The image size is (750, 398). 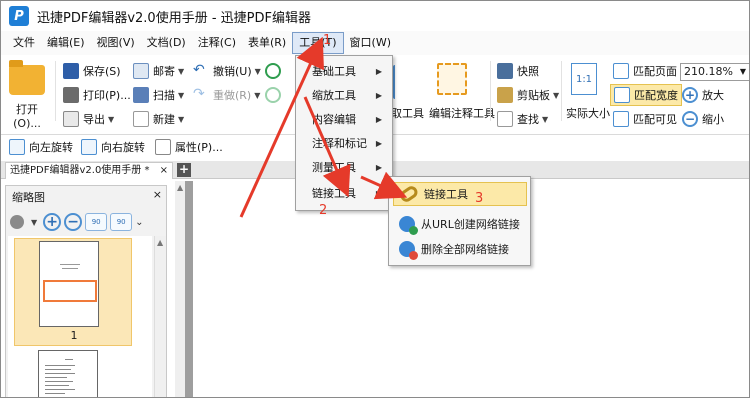 I want to click on new-button: 新建 ▼, so click(x=158, y=119).